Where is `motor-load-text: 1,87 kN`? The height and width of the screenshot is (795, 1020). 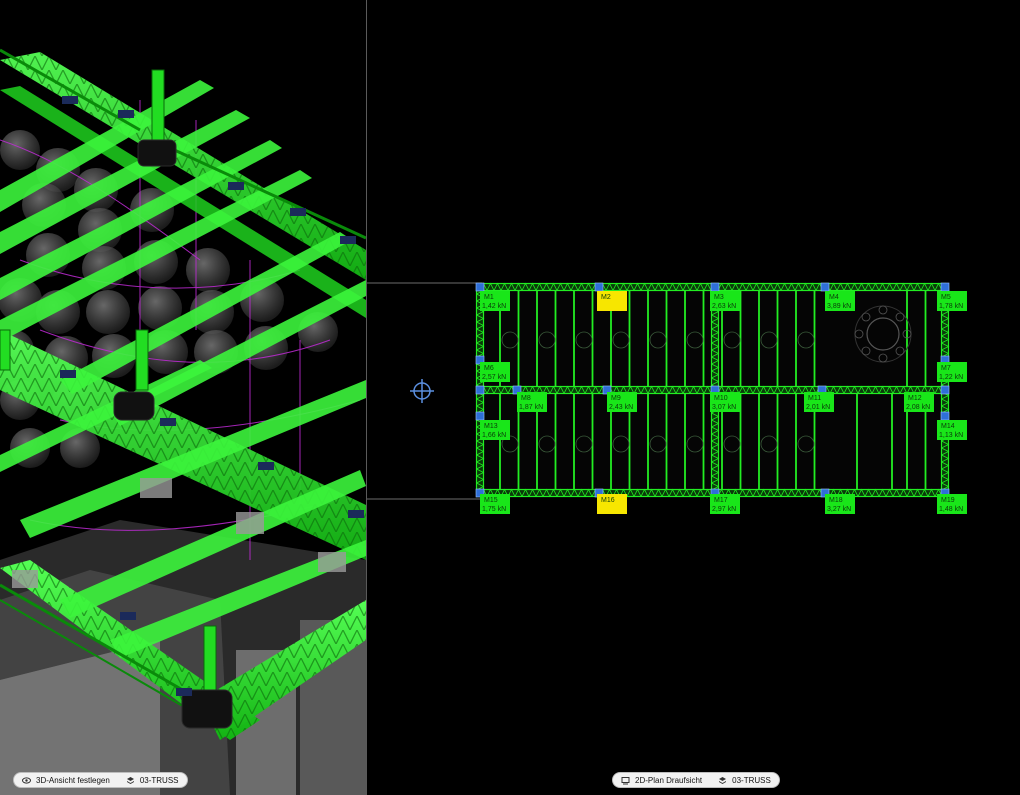
motor-load-text: 1,87 kN is located at coordinates (531, 407).